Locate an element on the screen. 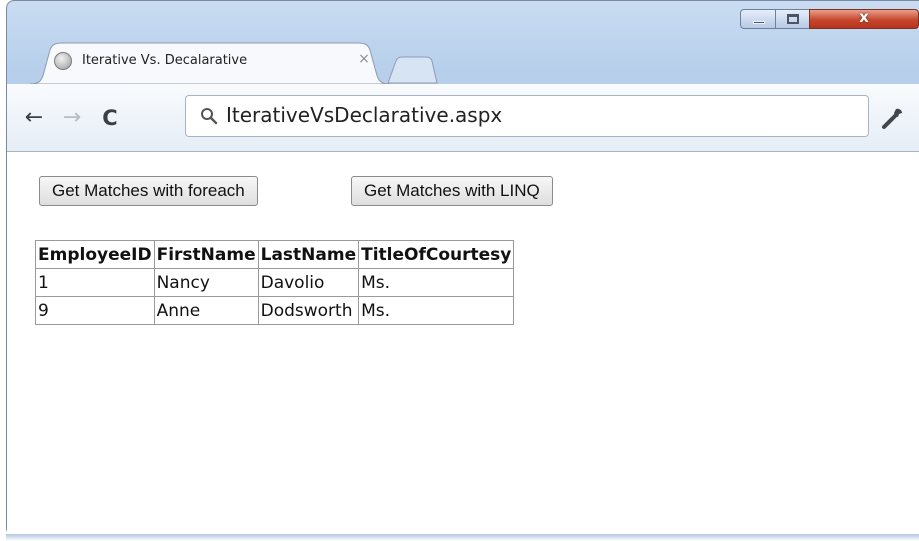 The image size is (919, 541). maximize-button is located at coordinates (792, 19).